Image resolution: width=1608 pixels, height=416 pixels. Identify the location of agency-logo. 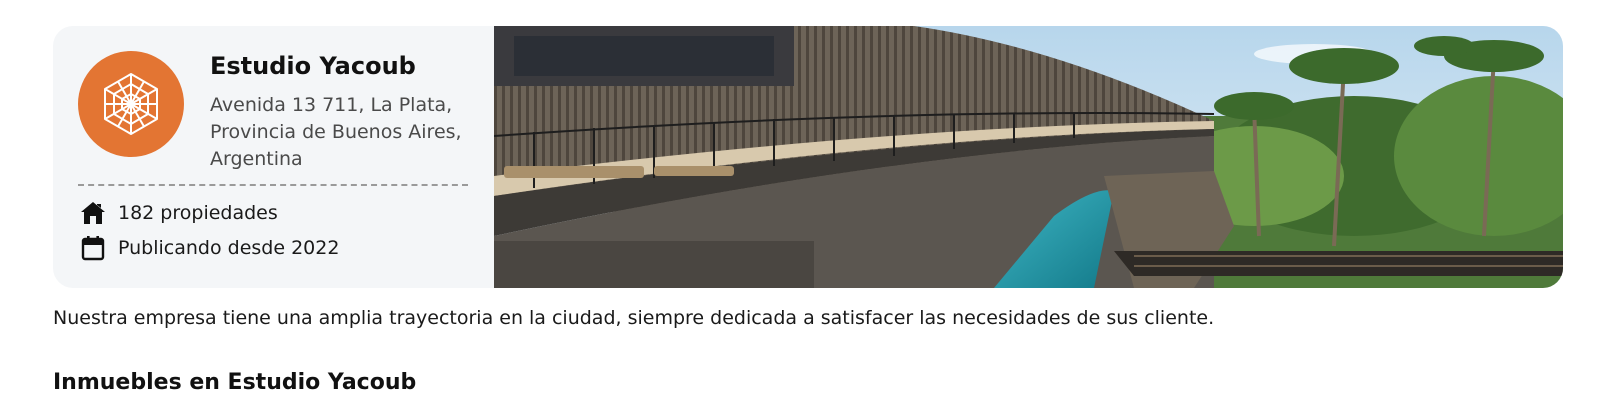
(131, 104).